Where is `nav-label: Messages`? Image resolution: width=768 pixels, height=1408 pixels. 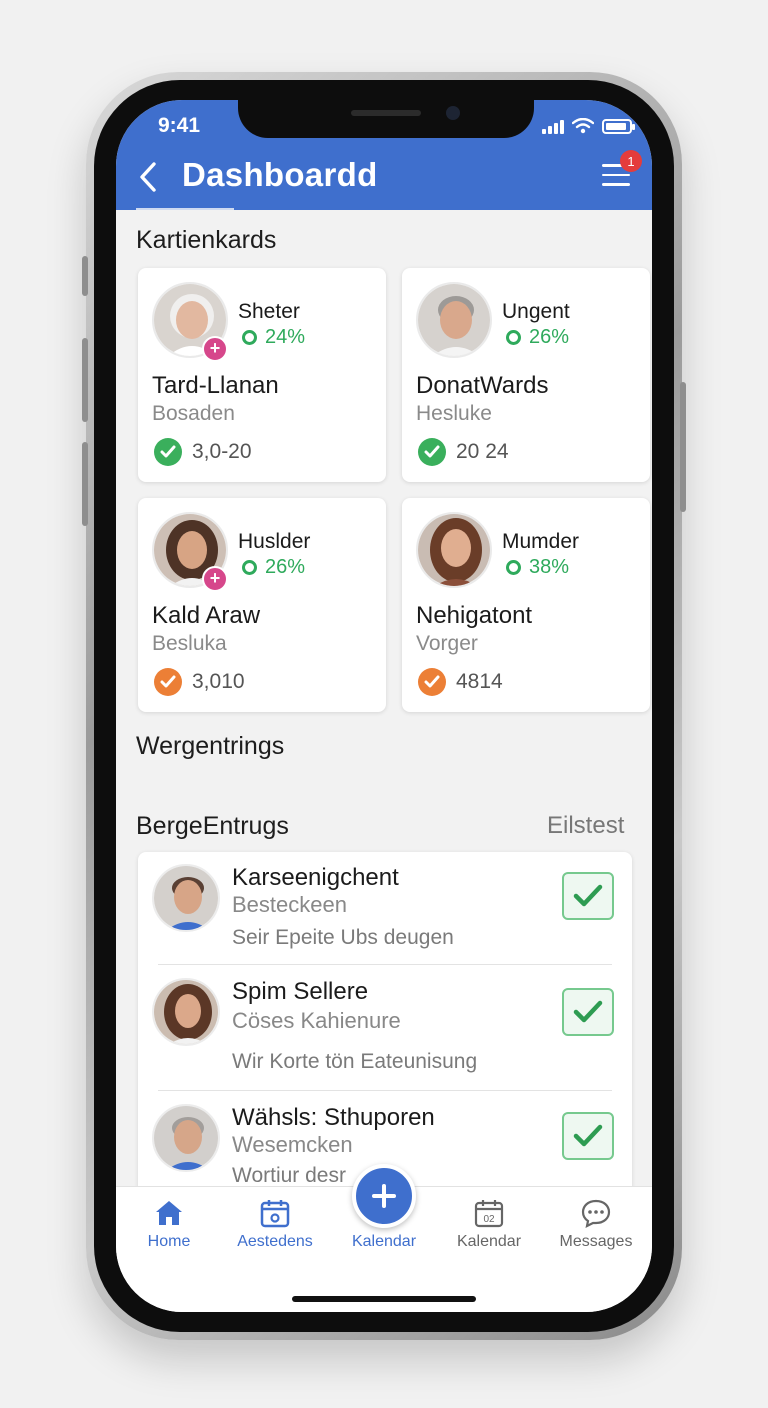
nav-label: Messages is located at coordinates (596, 1241).